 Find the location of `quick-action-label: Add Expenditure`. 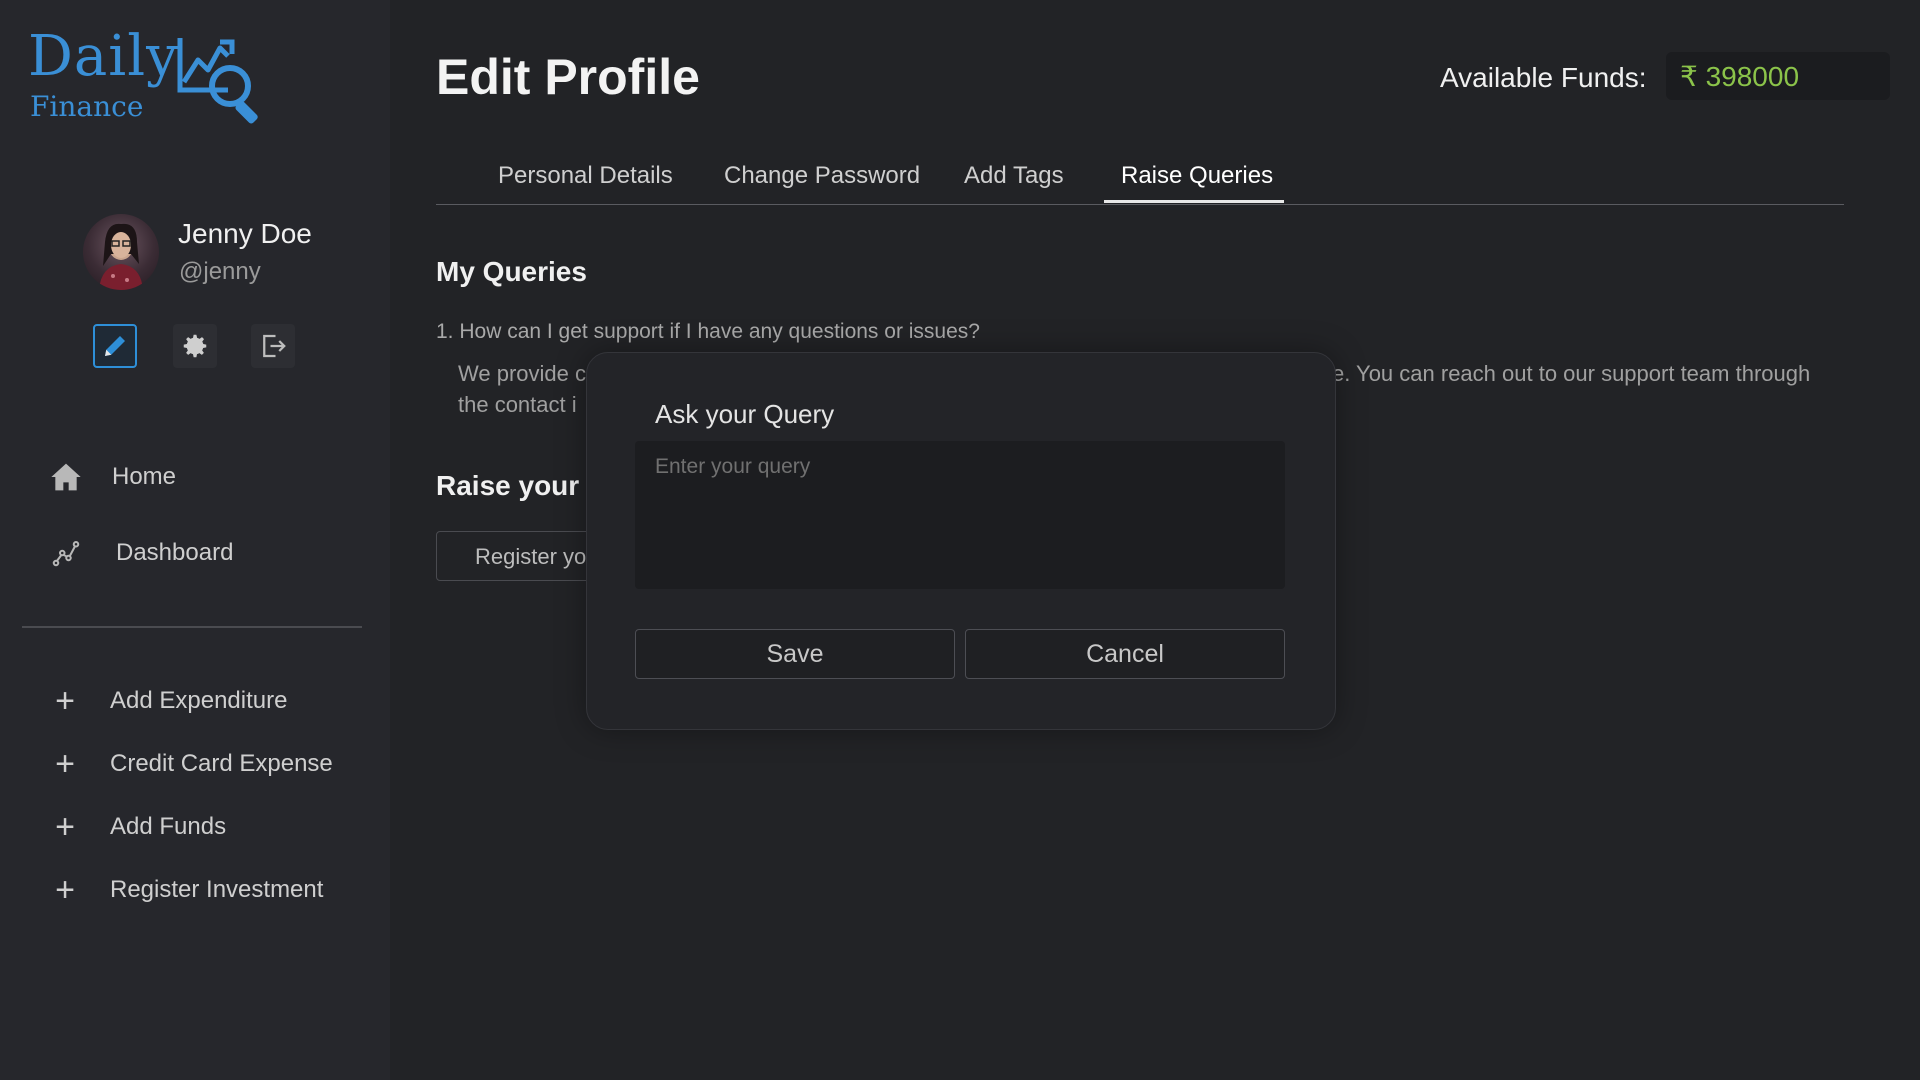

quick-action-label: Add Expenditure is located at coordinates (199, 700).